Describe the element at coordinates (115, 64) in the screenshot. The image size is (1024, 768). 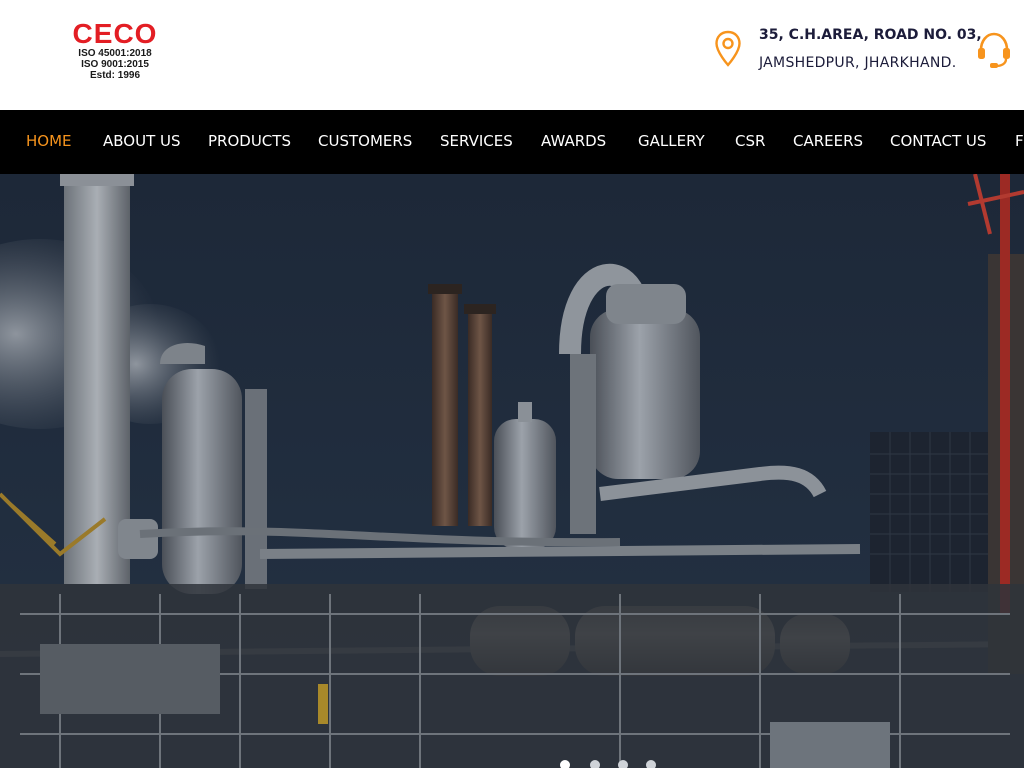
I see `logo-iso-9001: ISO 9001:2015` at that location.